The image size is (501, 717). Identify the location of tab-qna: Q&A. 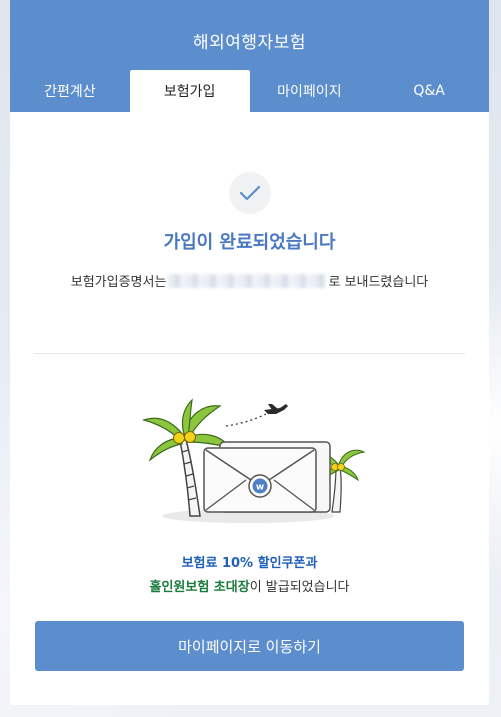
(429, 91).